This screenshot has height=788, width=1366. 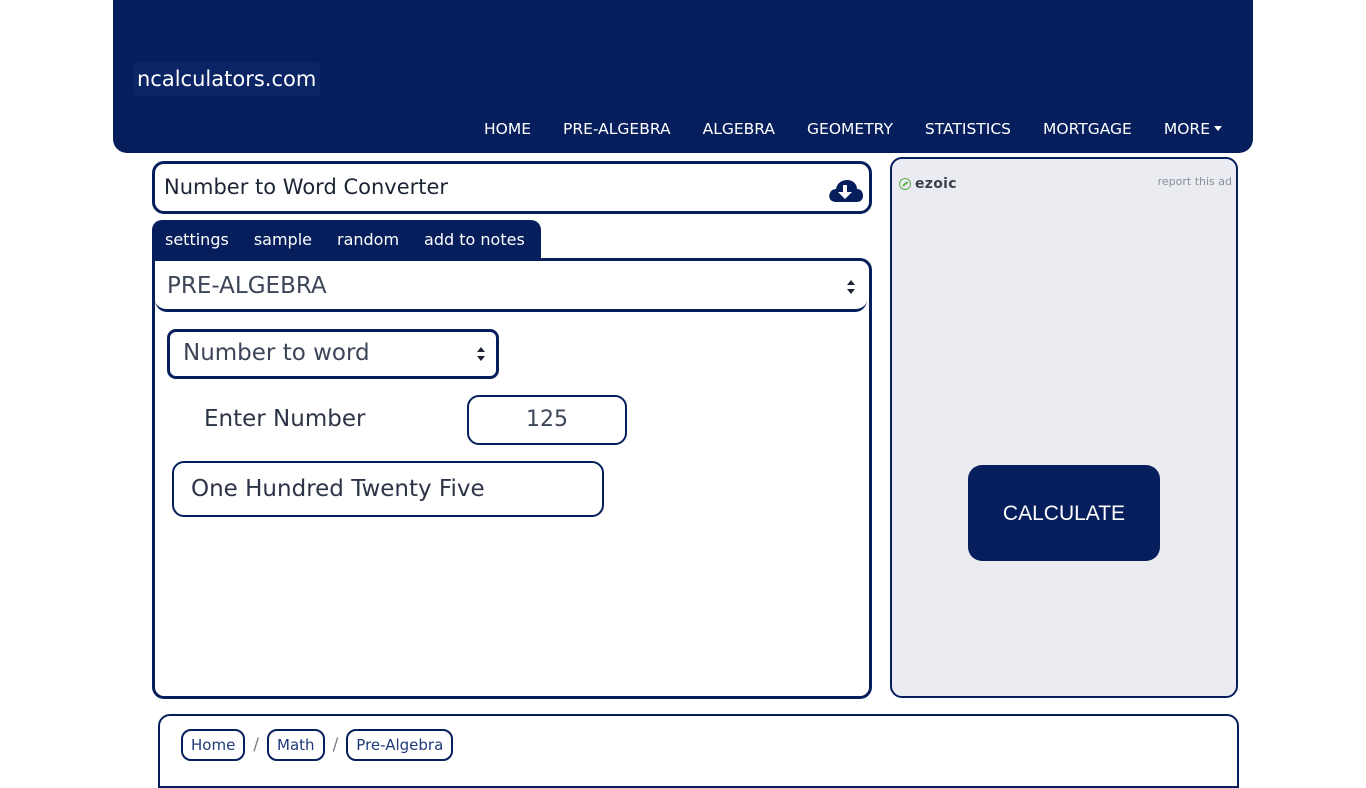 I want to click on ezoic-label: ezoic, so click(x=936, y=184).